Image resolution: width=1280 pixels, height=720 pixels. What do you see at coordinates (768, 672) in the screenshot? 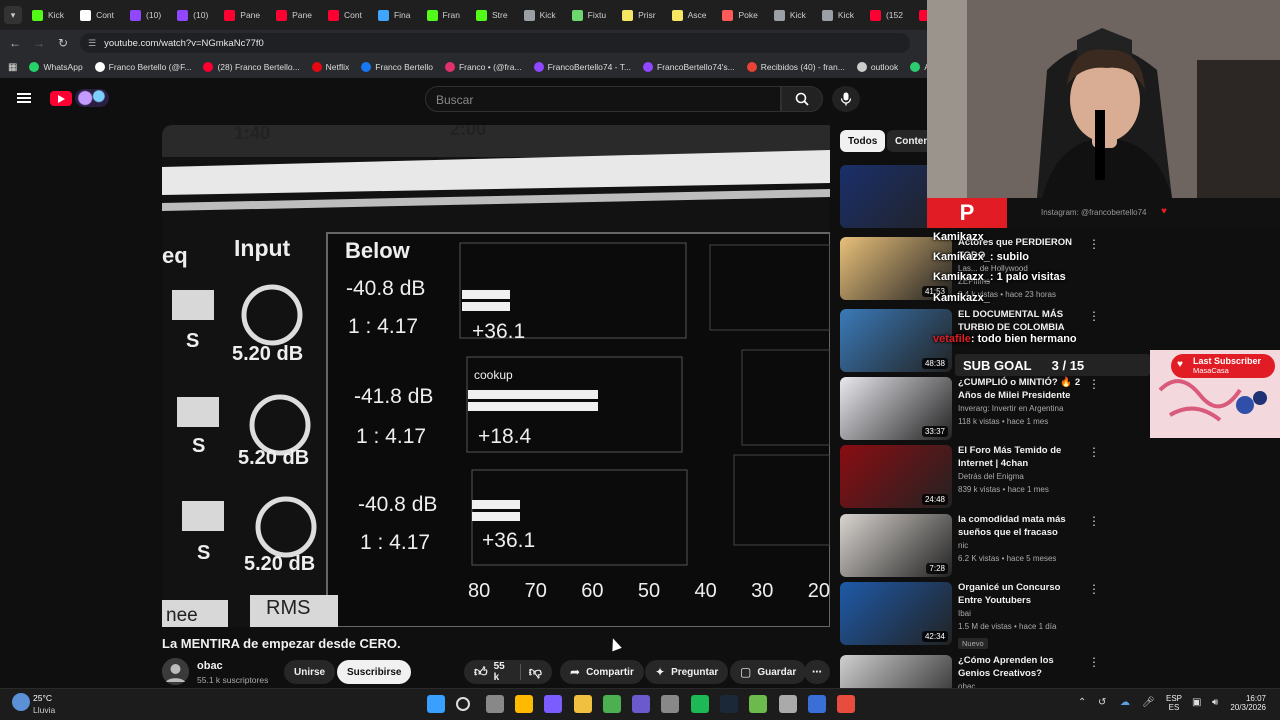
I see `save-button: ▢ Guardar` at bounding box center [768, 672].